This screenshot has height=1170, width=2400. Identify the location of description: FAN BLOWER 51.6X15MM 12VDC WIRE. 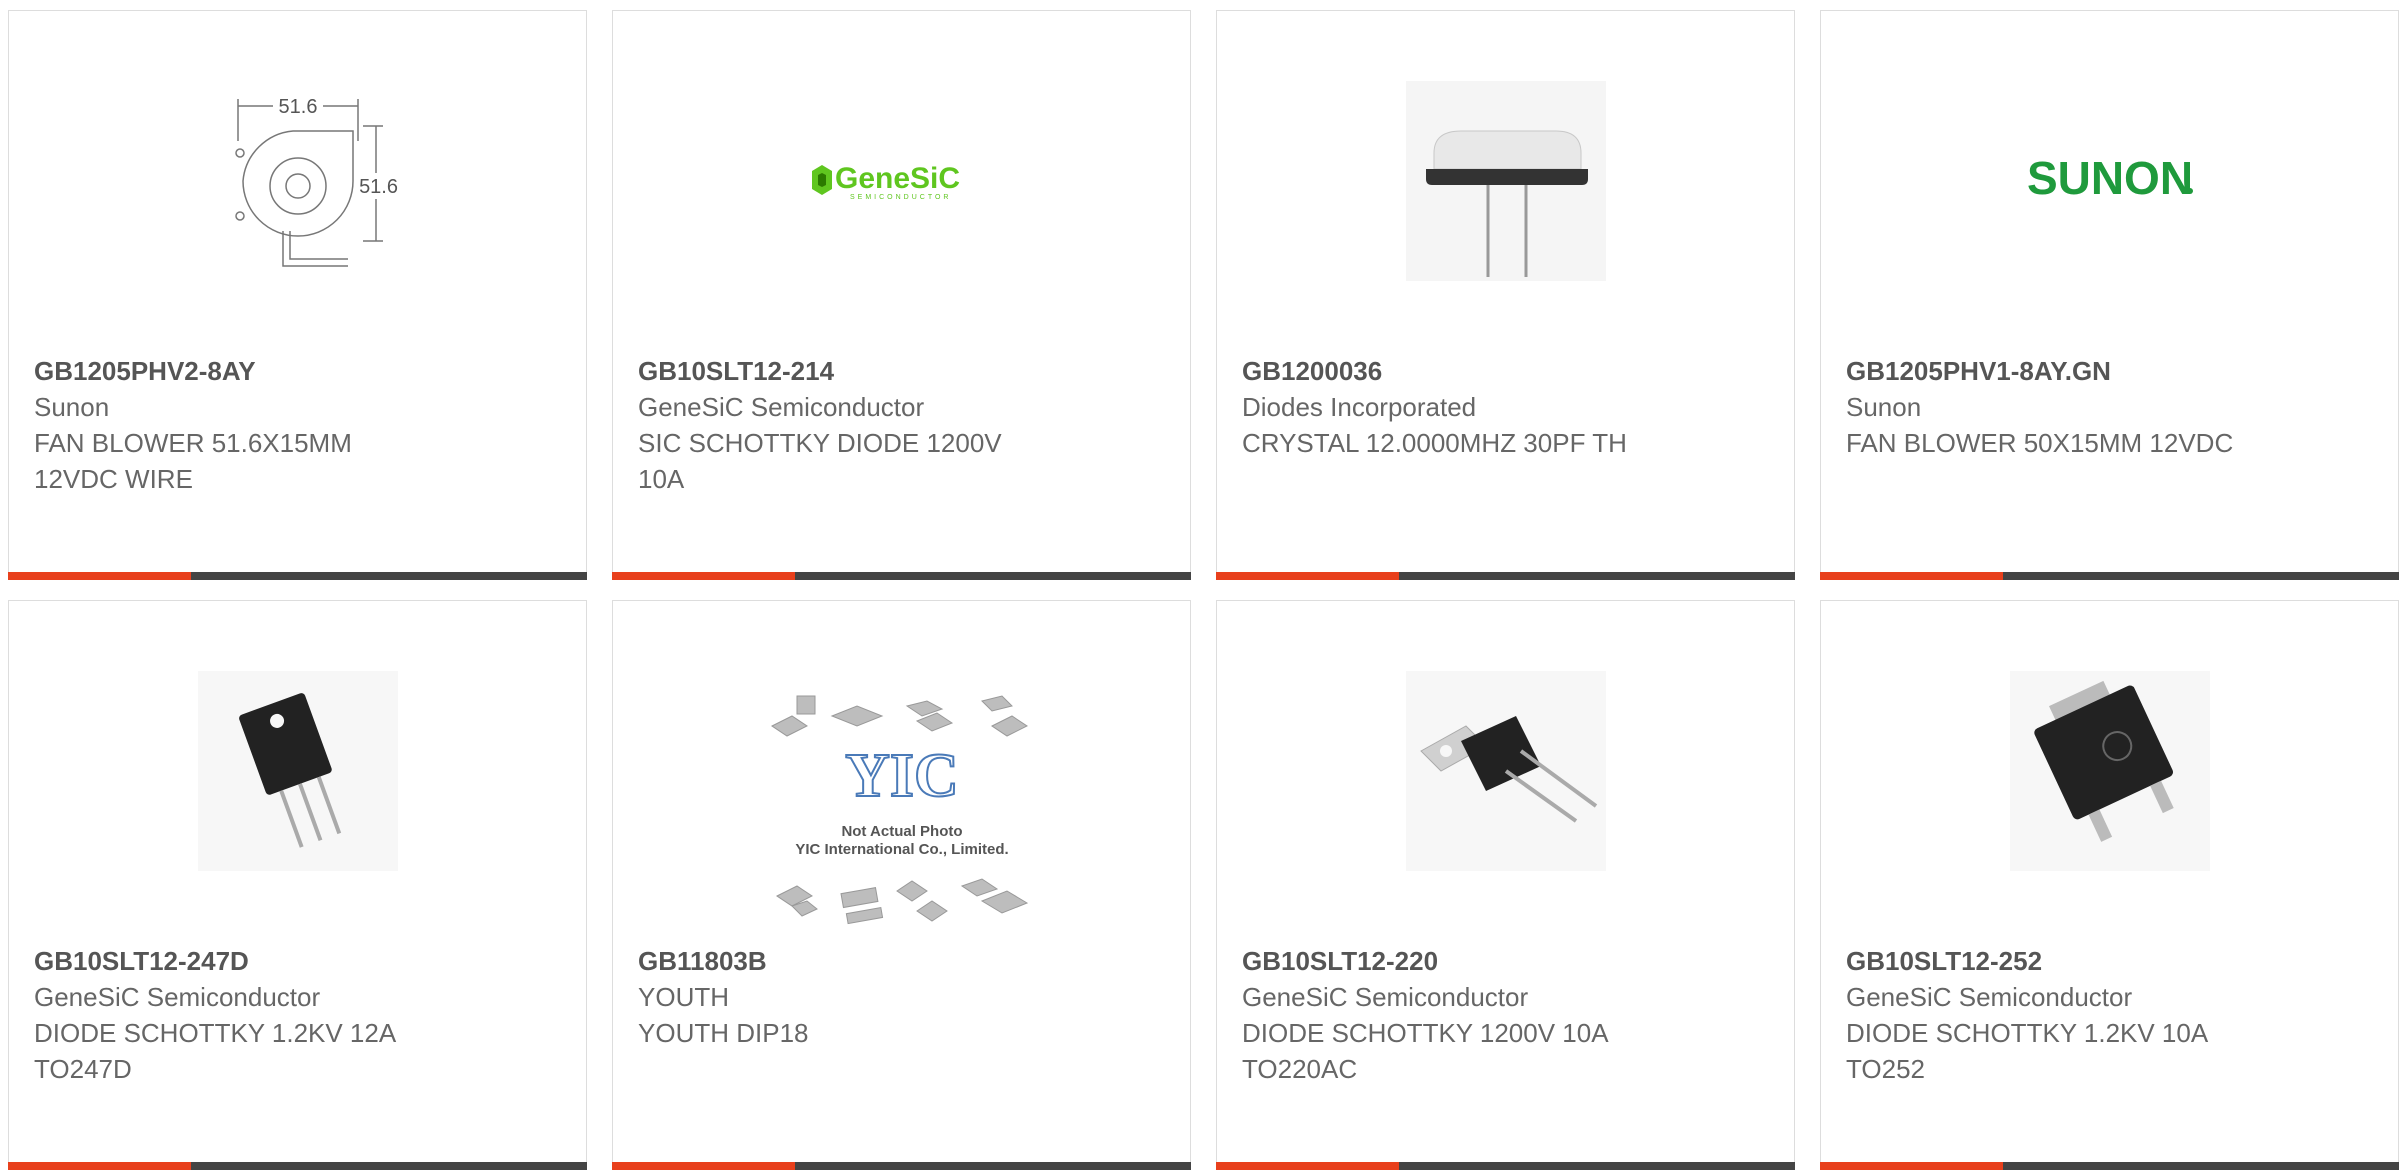
(193, 461).